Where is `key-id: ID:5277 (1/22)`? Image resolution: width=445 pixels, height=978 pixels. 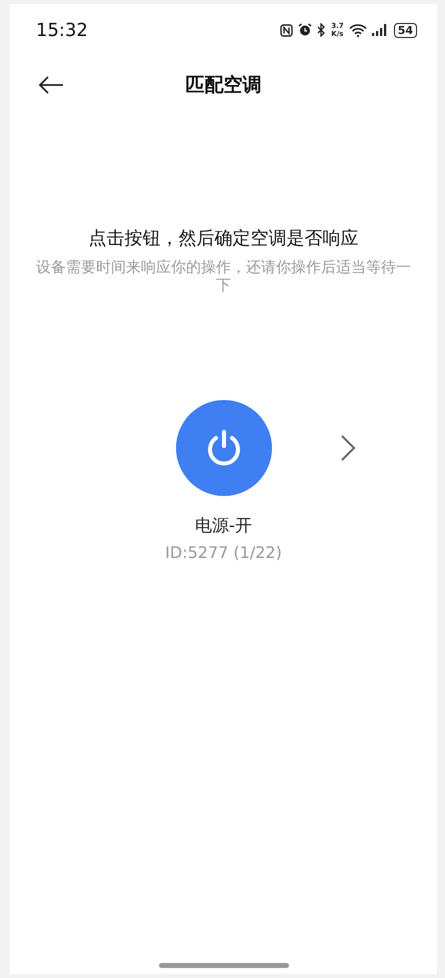
key-id: ID:5277 (1/22) is located at coordinates (223, 552).